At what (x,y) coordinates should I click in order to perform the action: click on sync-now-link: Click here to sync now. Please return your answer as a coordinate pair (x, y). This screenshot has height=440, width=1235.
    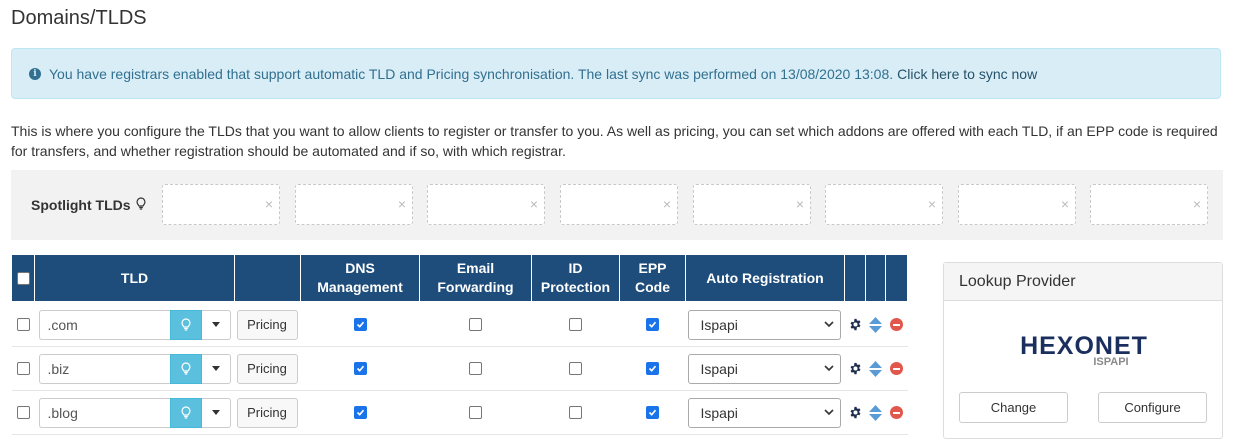
    Looking at the image, I should click on (967, 74).